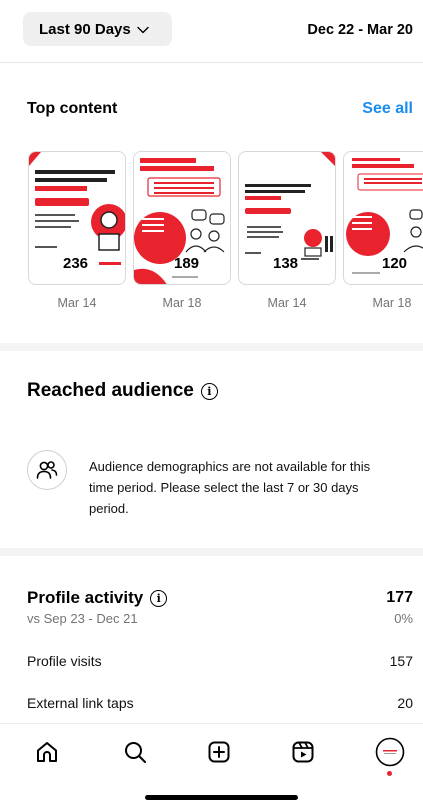  I want to click on content-card: 138, so click(287, 218).